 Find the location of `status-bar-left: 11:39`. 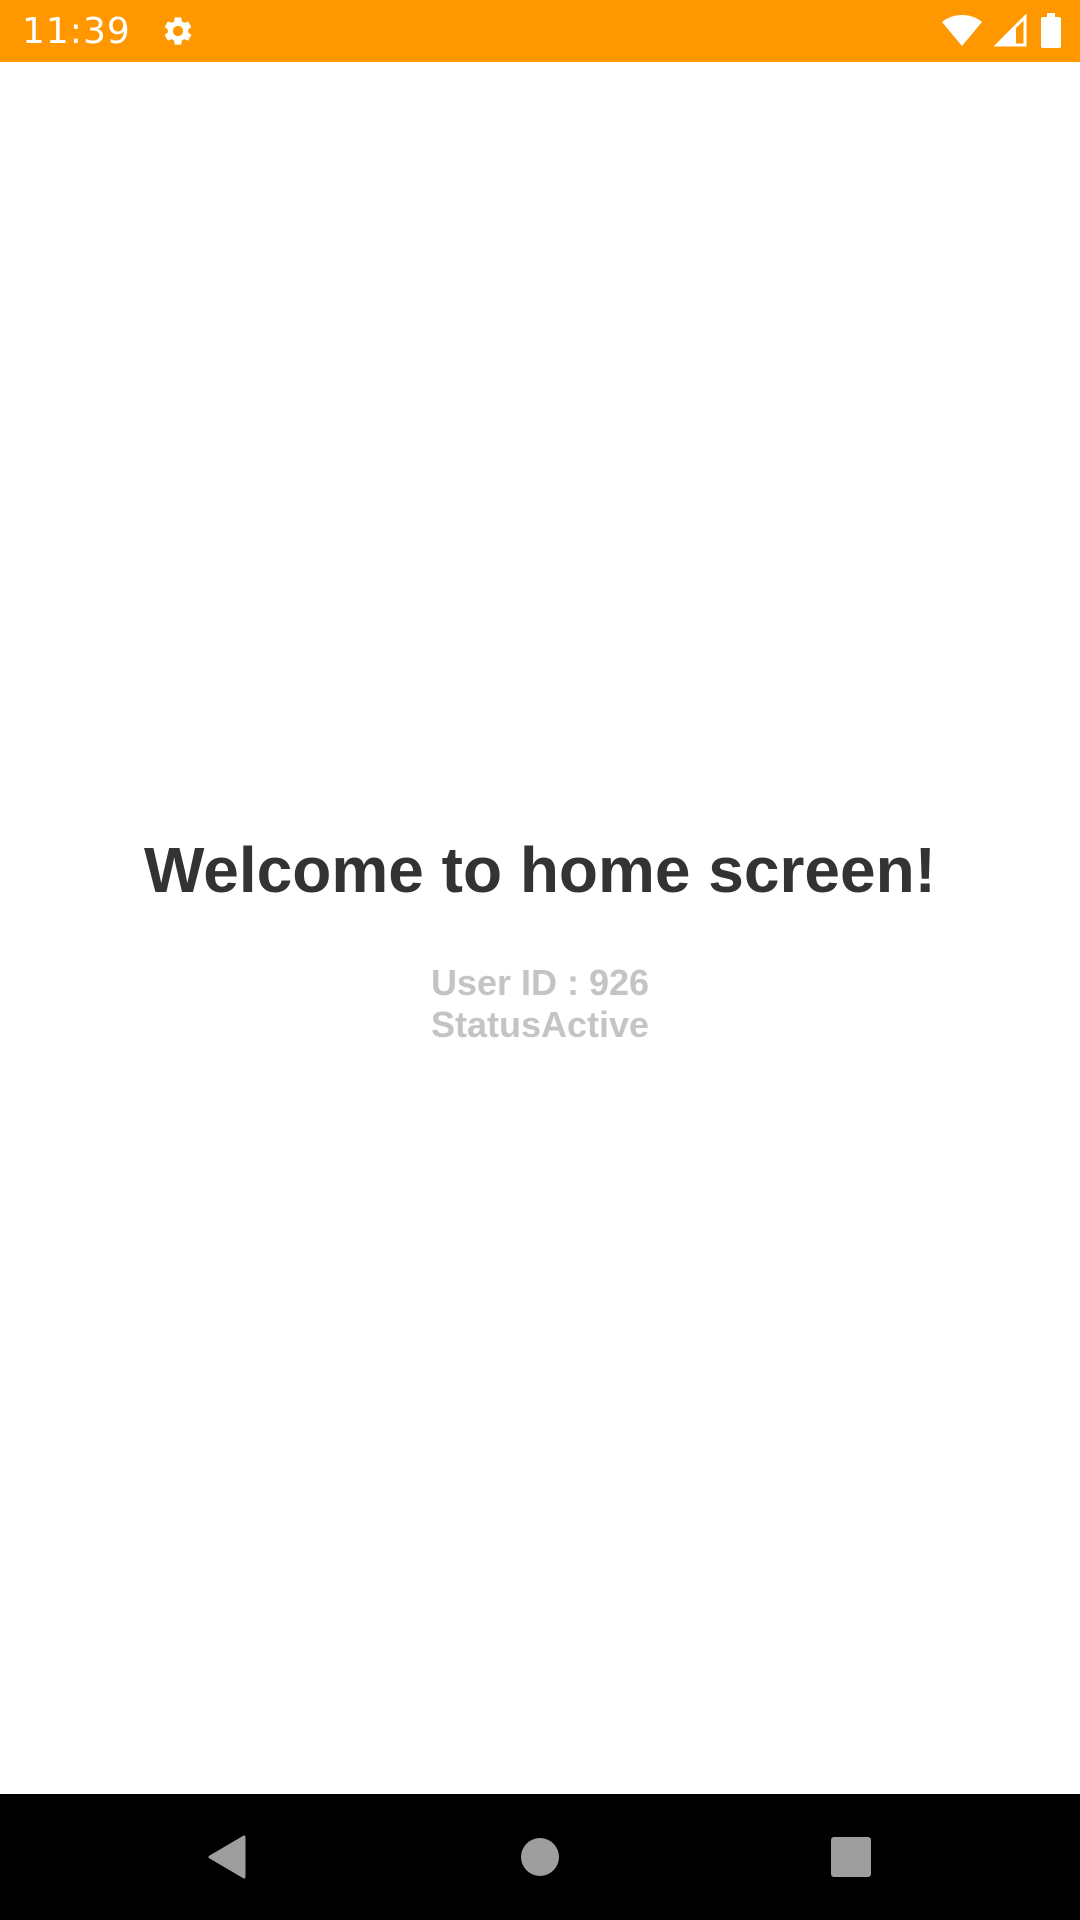

status-bar-left: 11:39 is located at coordinates (108, 31).